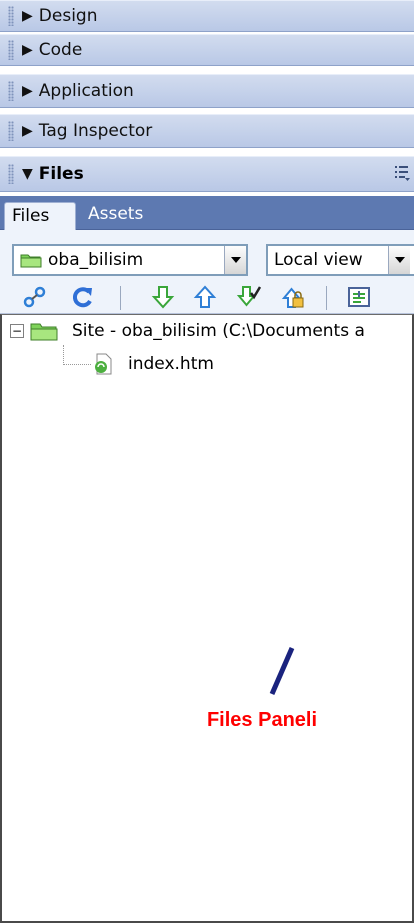 The height and width of the screenshot is (923, 414). Describe the element at coordinates (171, 364) in the screenshot. I see `tree-label-file: index.htm` at that location.